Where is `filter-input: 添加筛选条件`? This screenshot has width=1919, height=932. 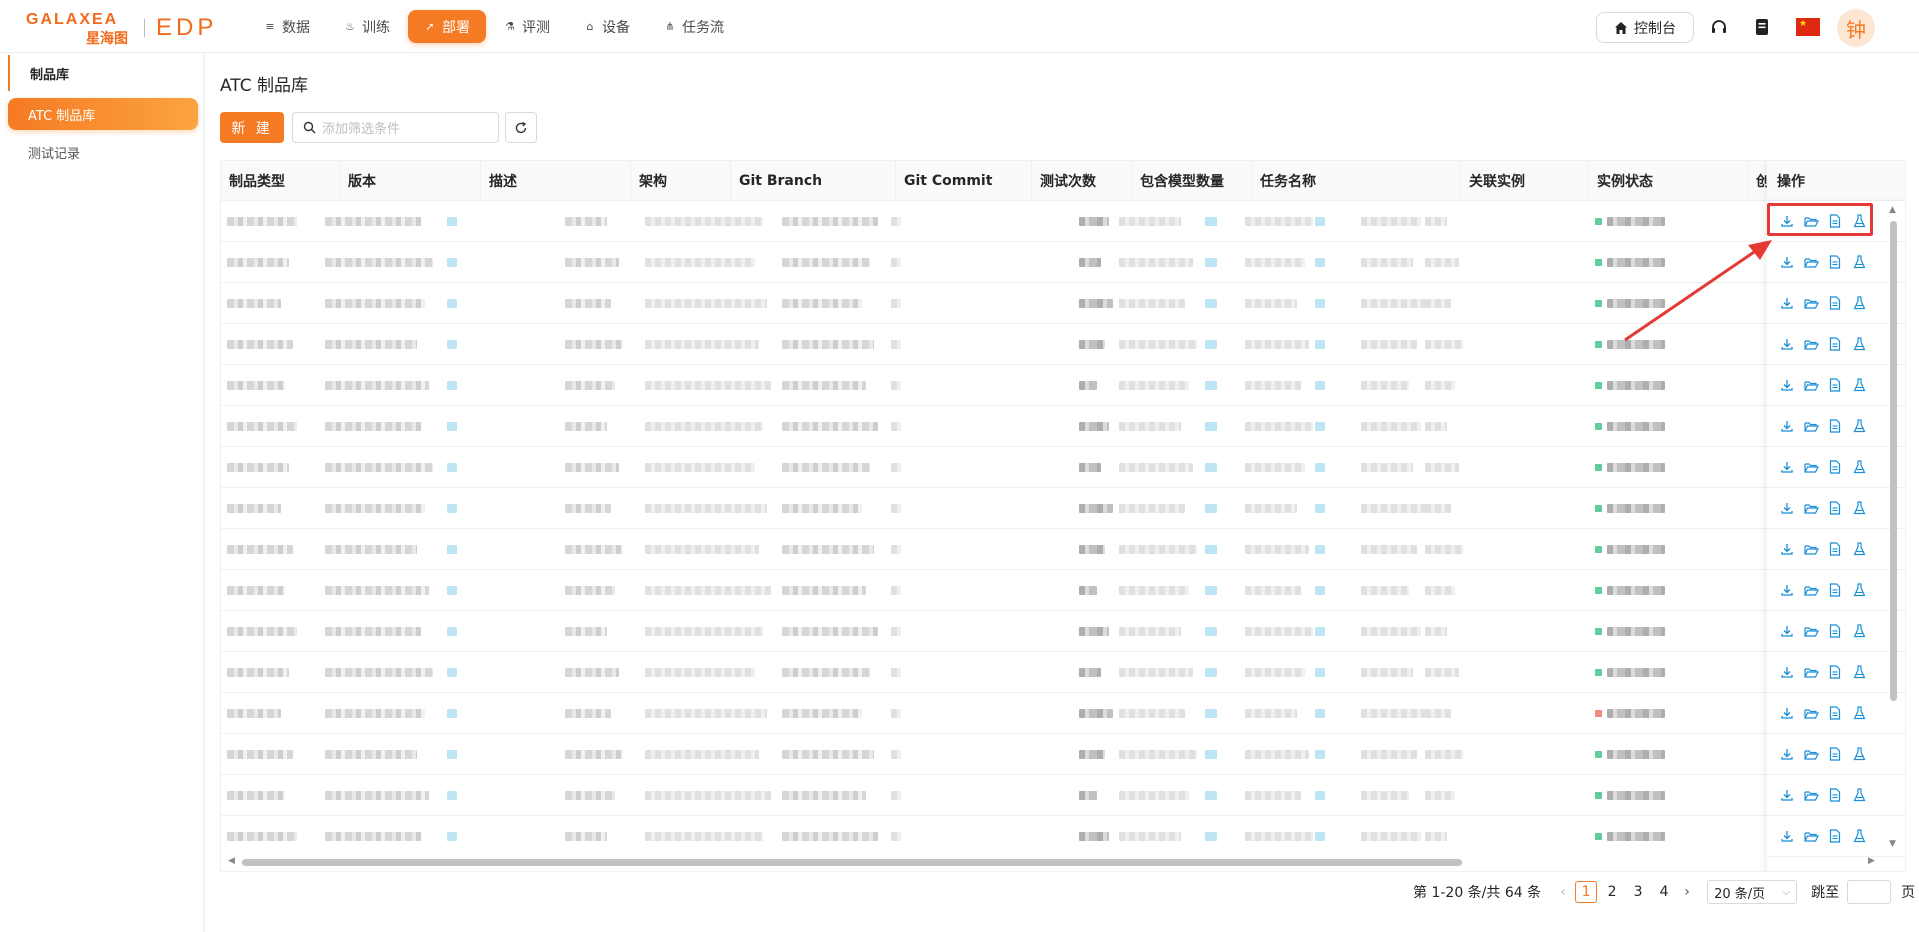
filter-input: 添加筛选条件 is located at coordinates (395, 127).